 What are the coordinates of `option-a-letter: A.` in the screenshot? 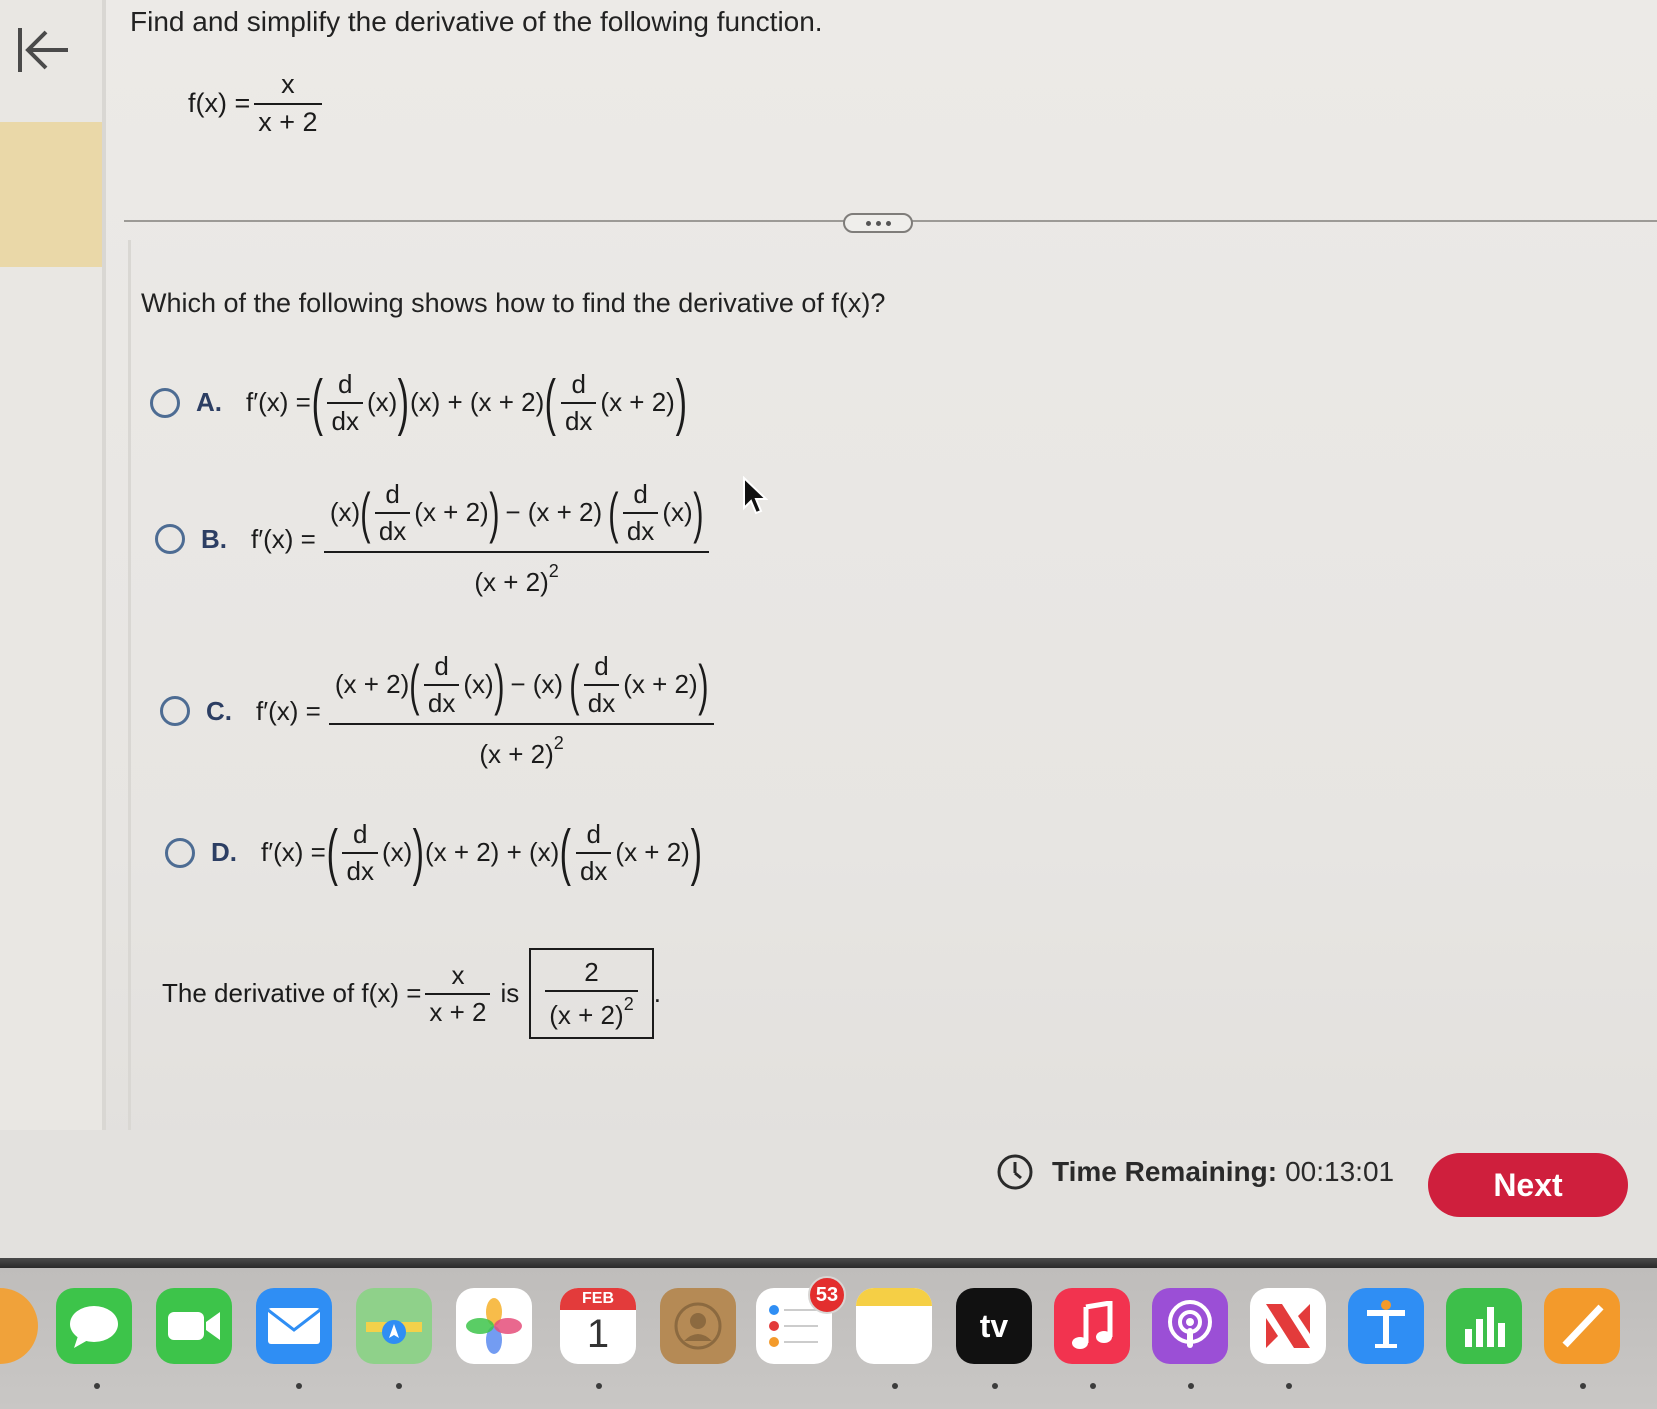 It's located at (209, 402).